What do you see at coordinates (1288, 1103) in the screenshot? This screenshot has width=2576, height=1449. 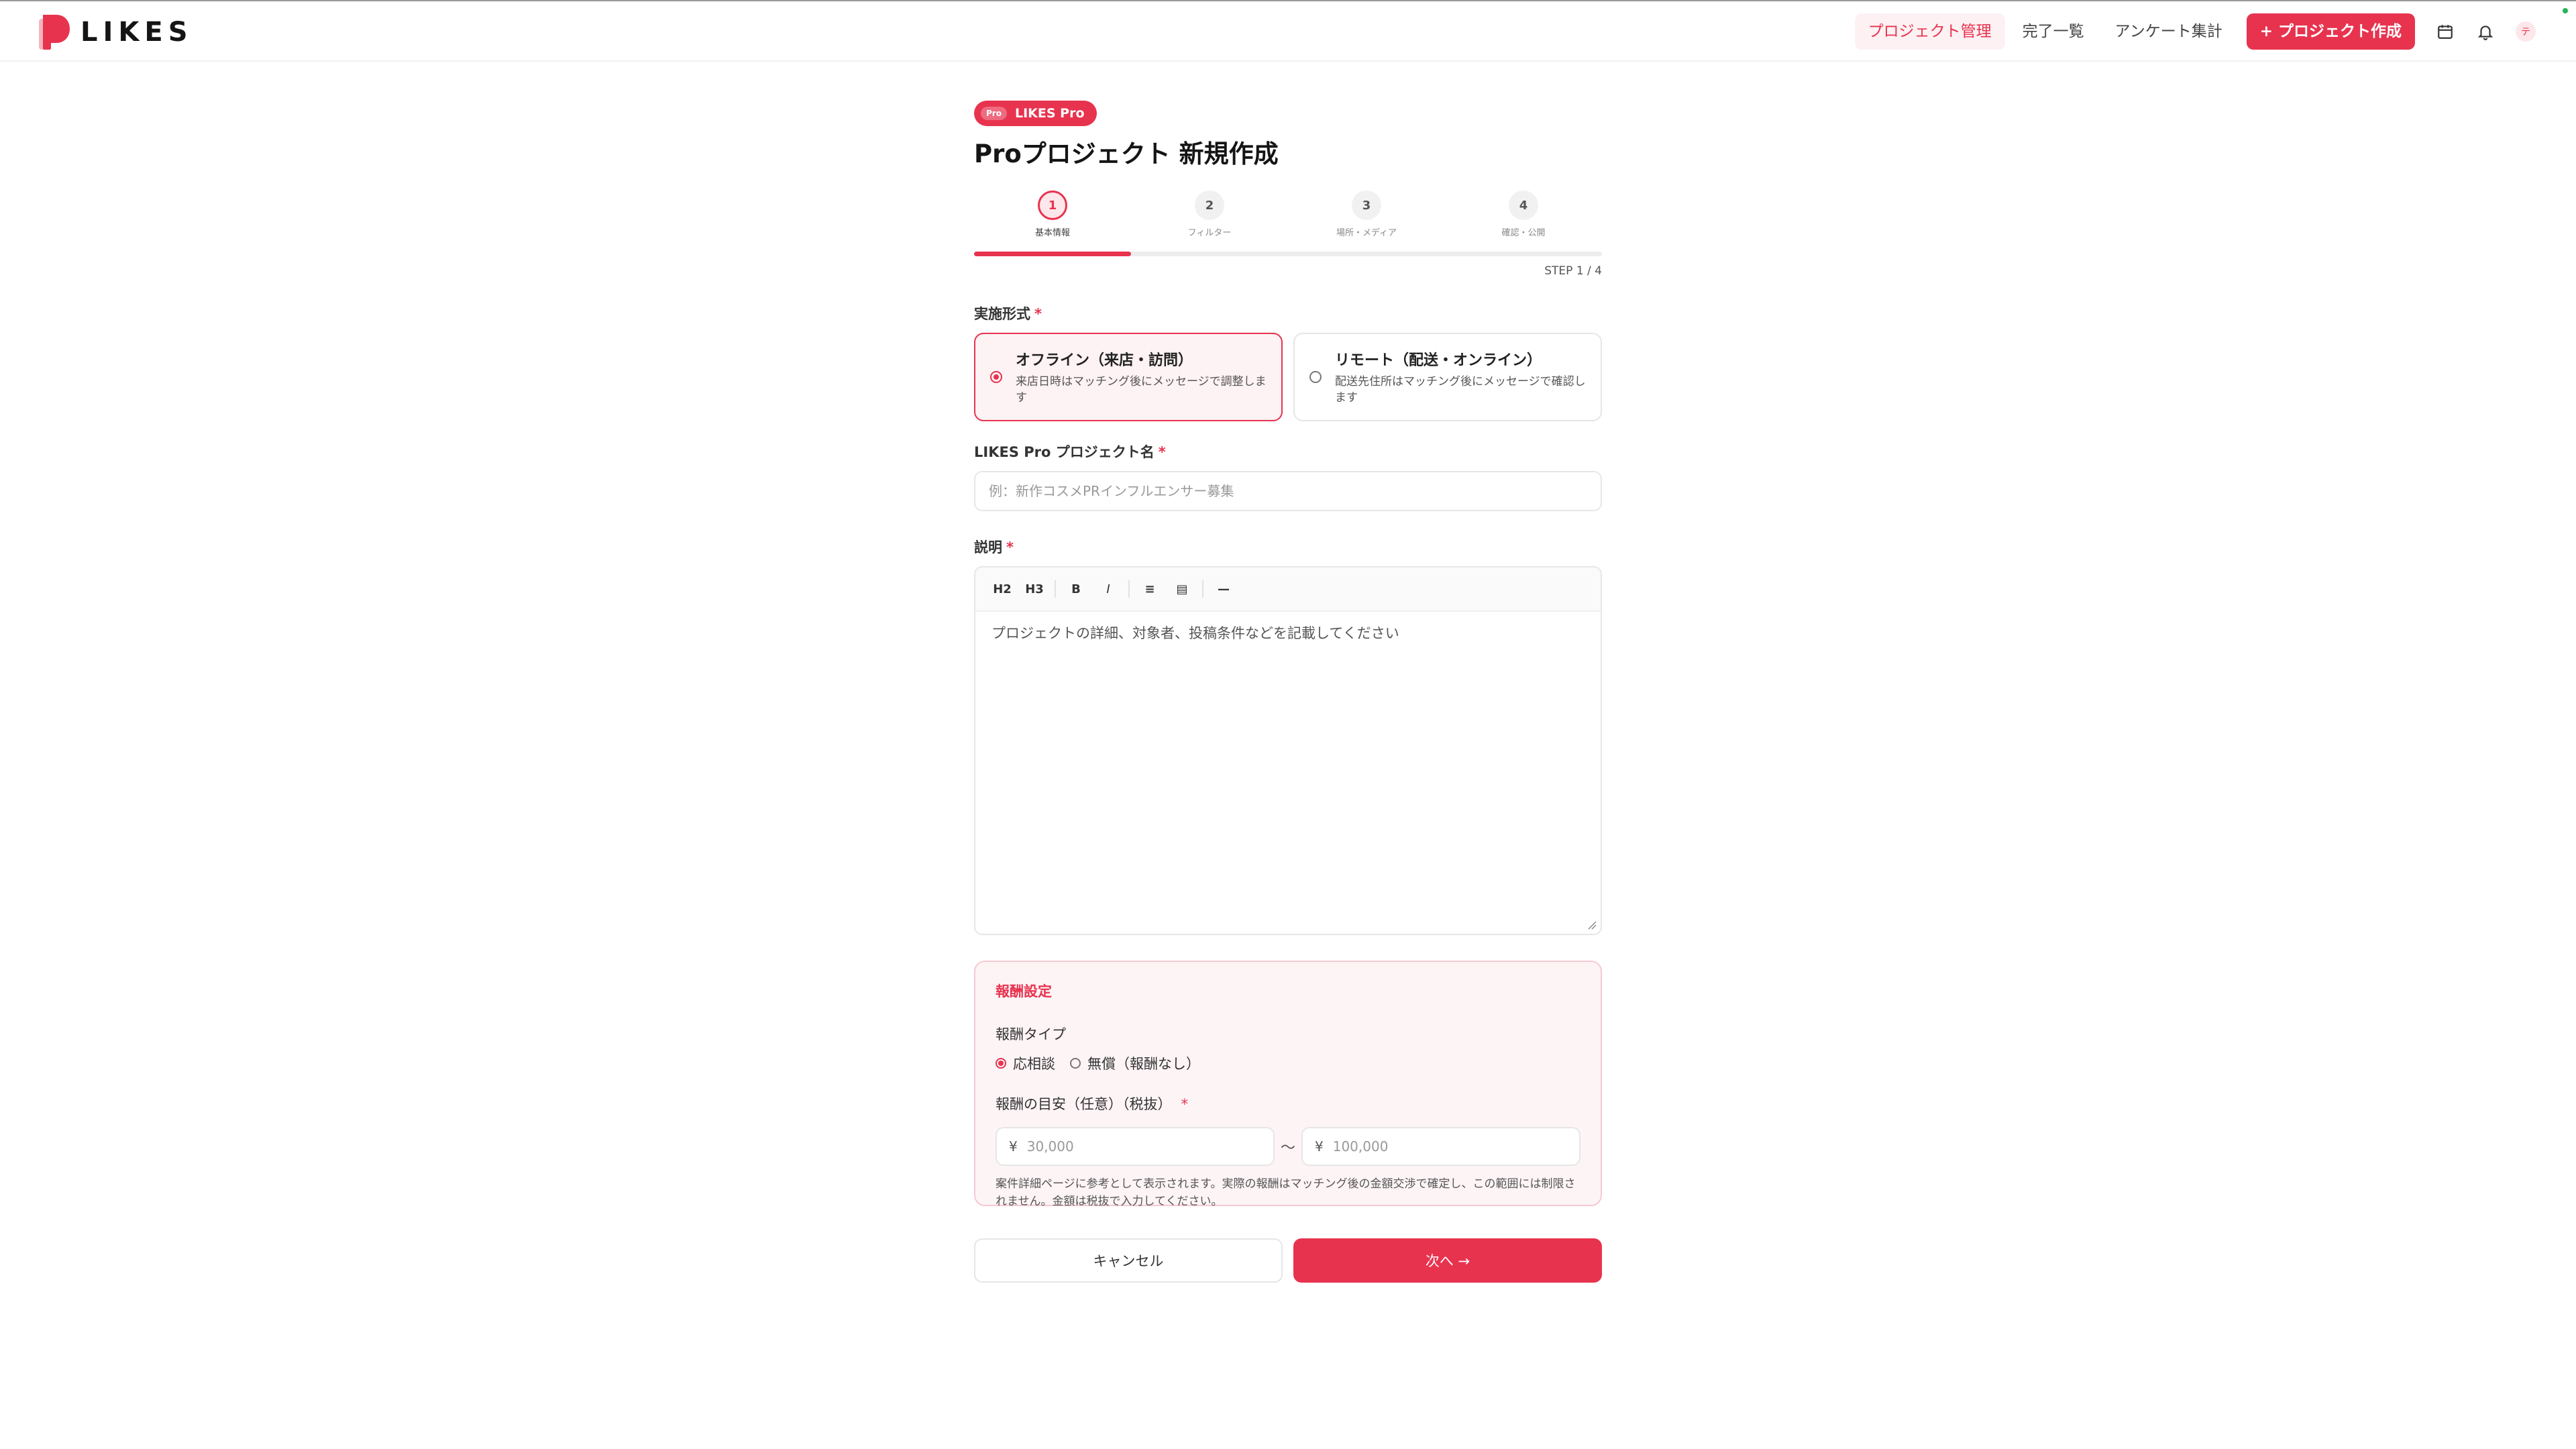 I see `reward-range-label: 報酬の目安（任意）（税抜） *` at bounding box center [1288, 1103].